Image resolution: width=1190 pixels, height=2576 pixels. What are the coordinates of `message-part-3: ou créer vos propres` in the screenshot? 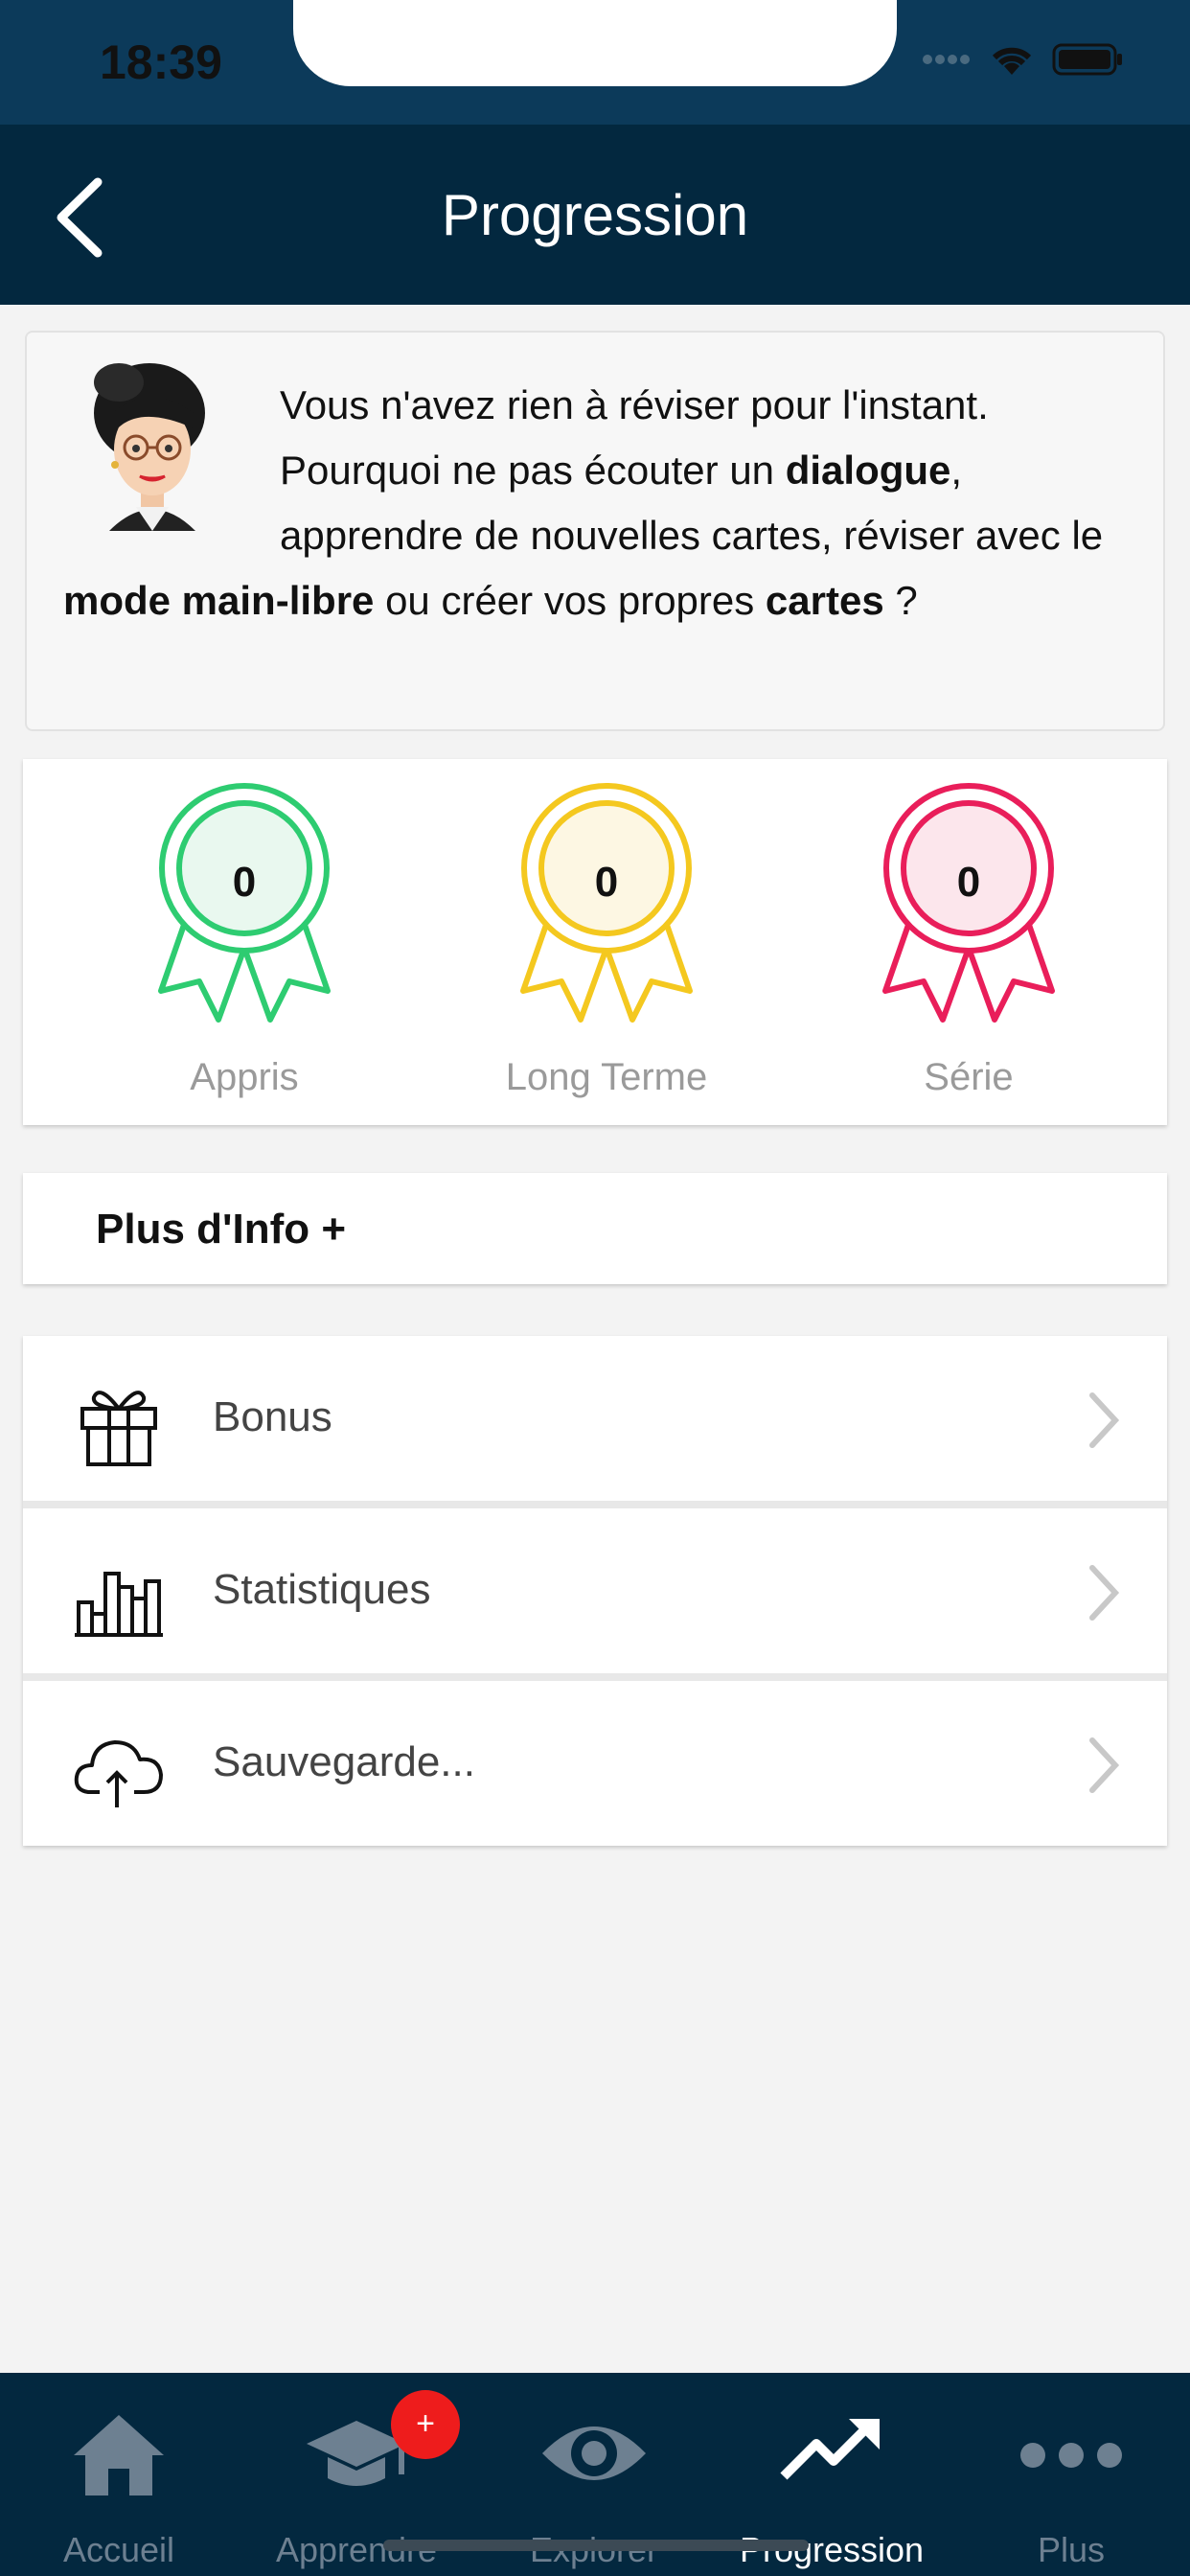 It's located at (570, 600).